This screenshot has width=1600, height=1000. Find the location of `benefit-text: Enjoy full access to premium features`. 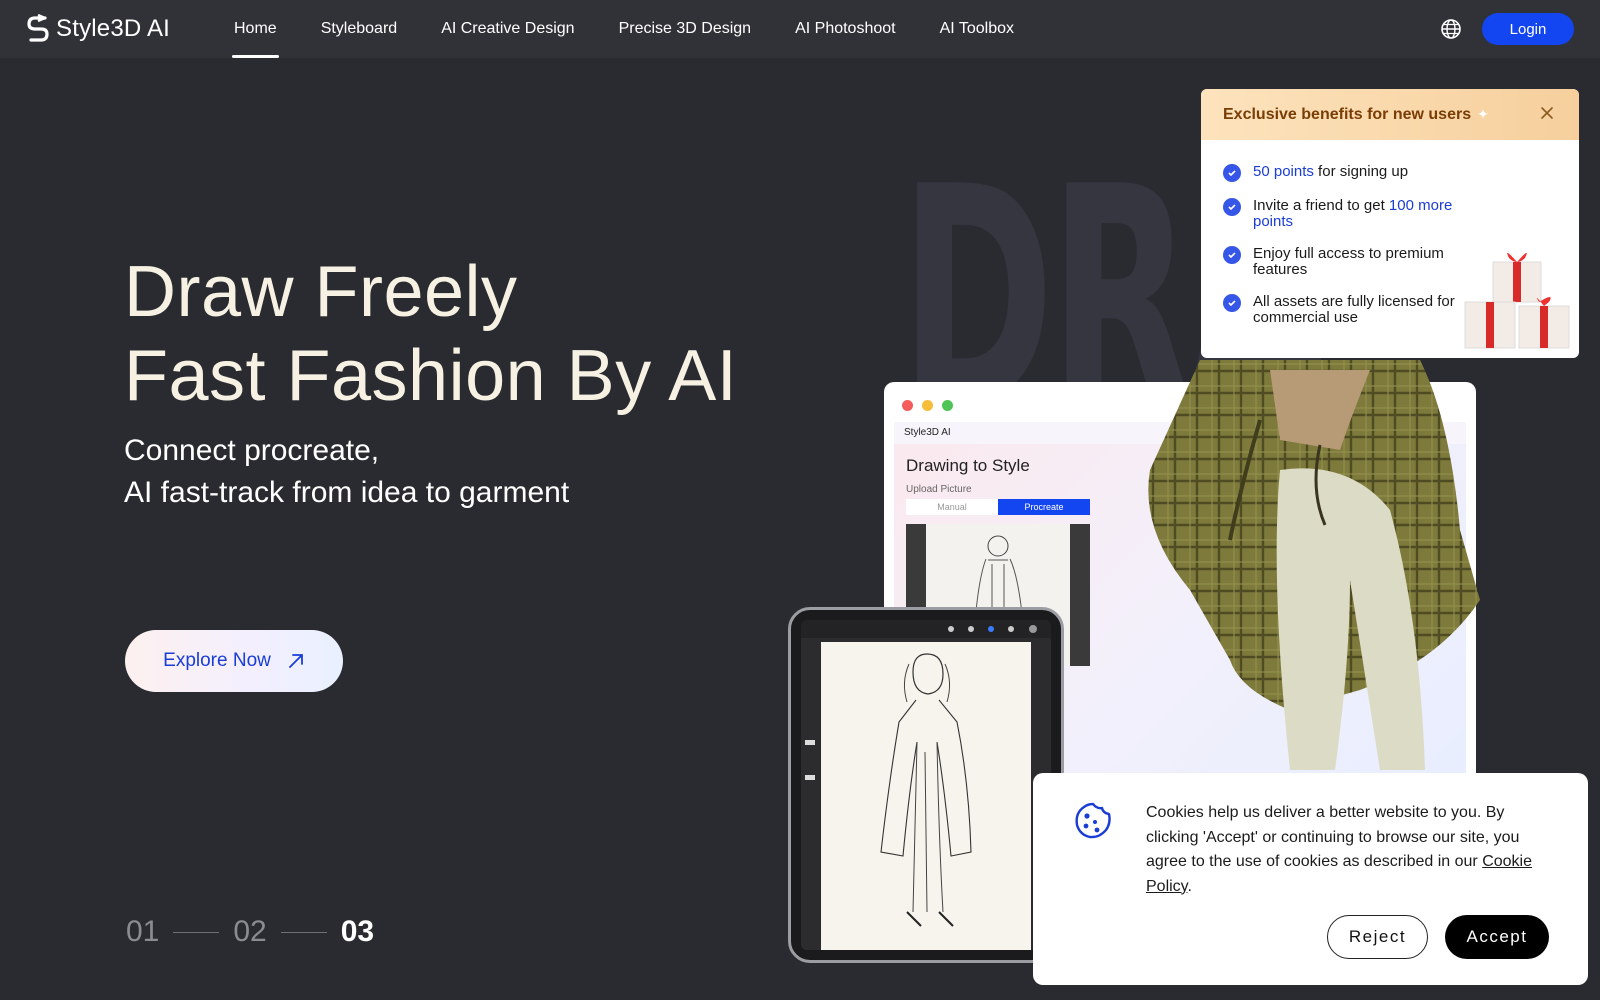

benefit-text: Enjoy full access to premium features is located at coordinates (1348, 261).